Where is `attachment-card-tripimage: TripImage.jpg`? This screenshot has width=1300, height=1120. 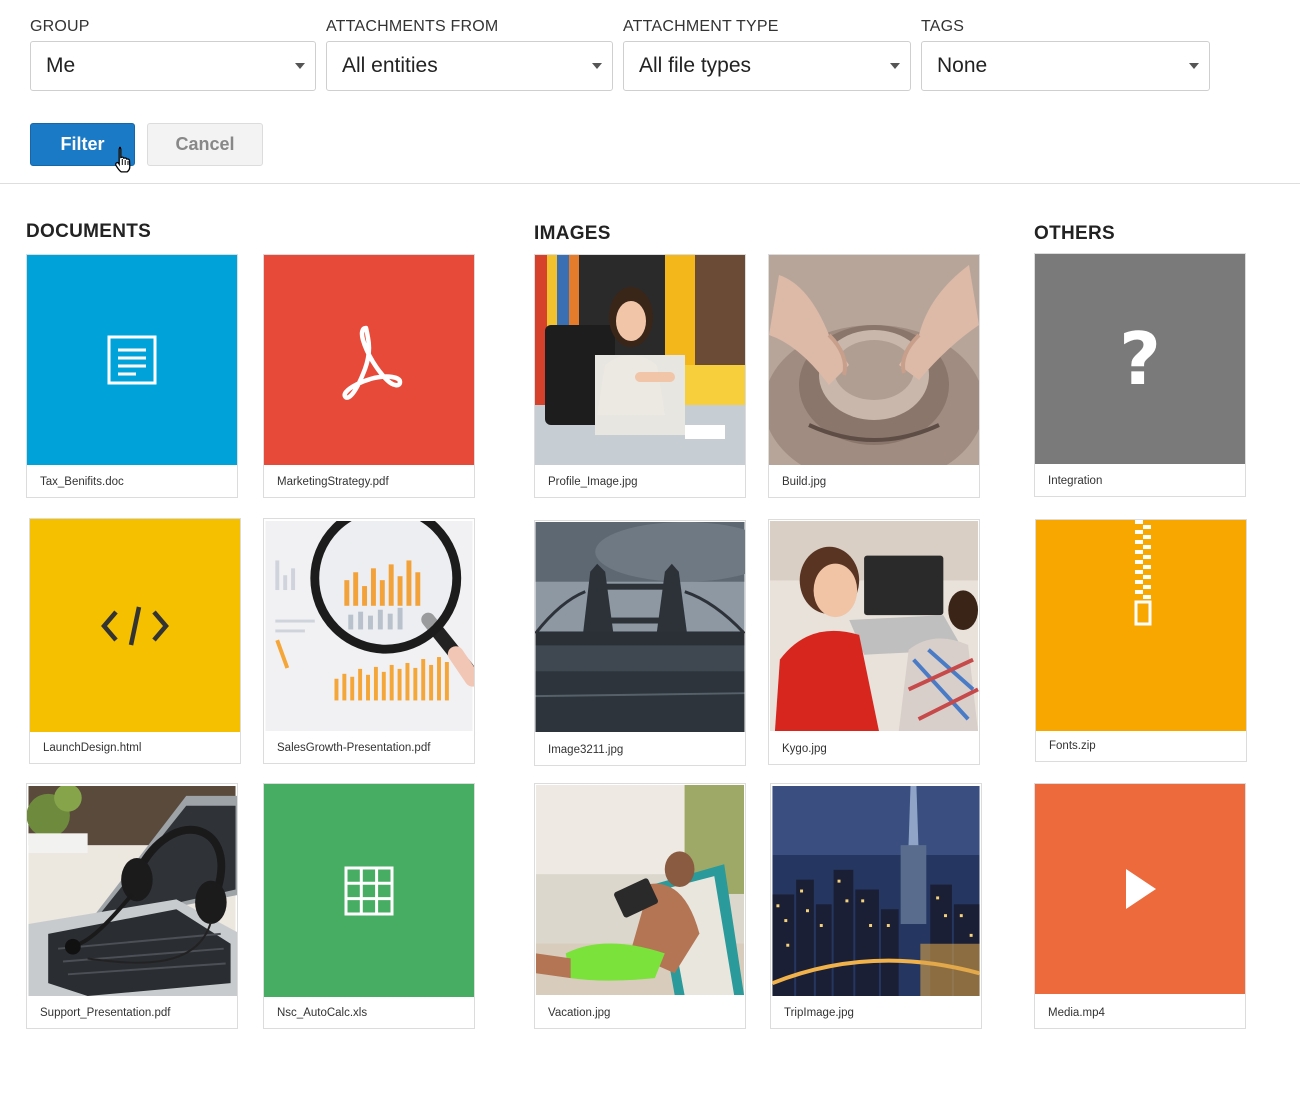 attachment-card-tripimage: TripImage.jpg is located at coordinates (876, 906).